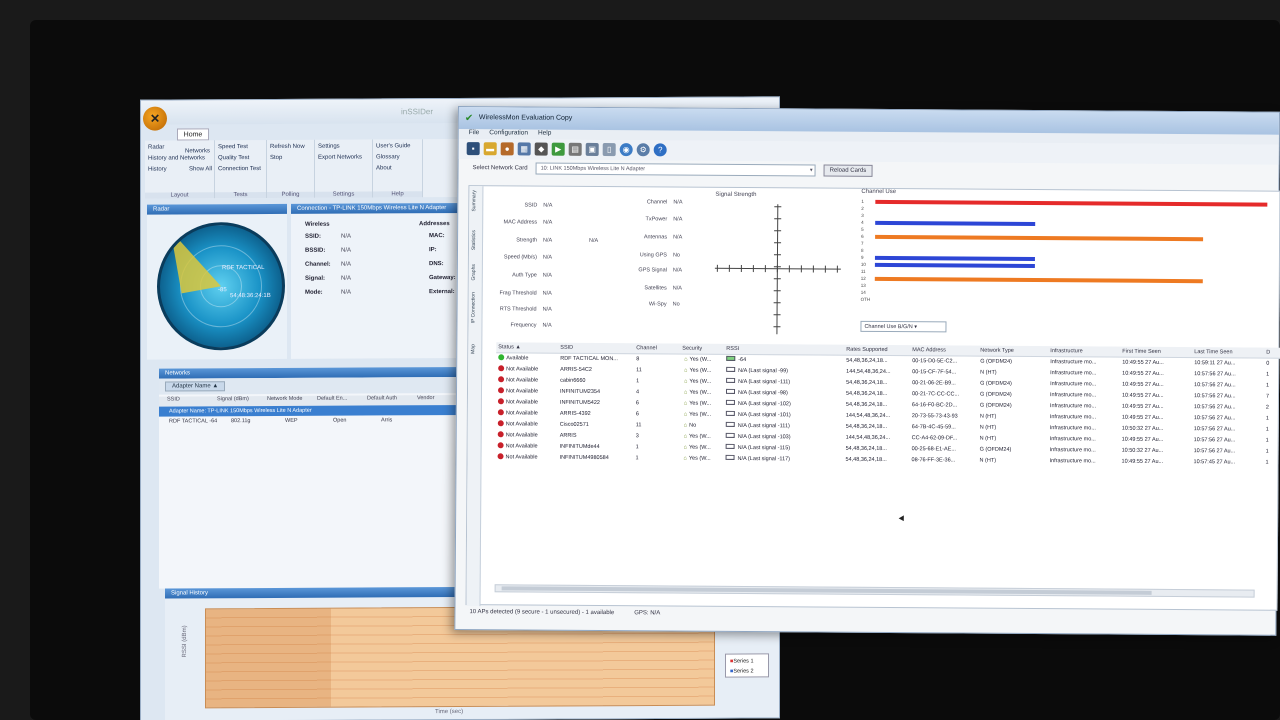  What do you see at coordinates (784, 349) in the screenshot?
I see `col-rssi: RSSI` at bounding box center [784, 349].